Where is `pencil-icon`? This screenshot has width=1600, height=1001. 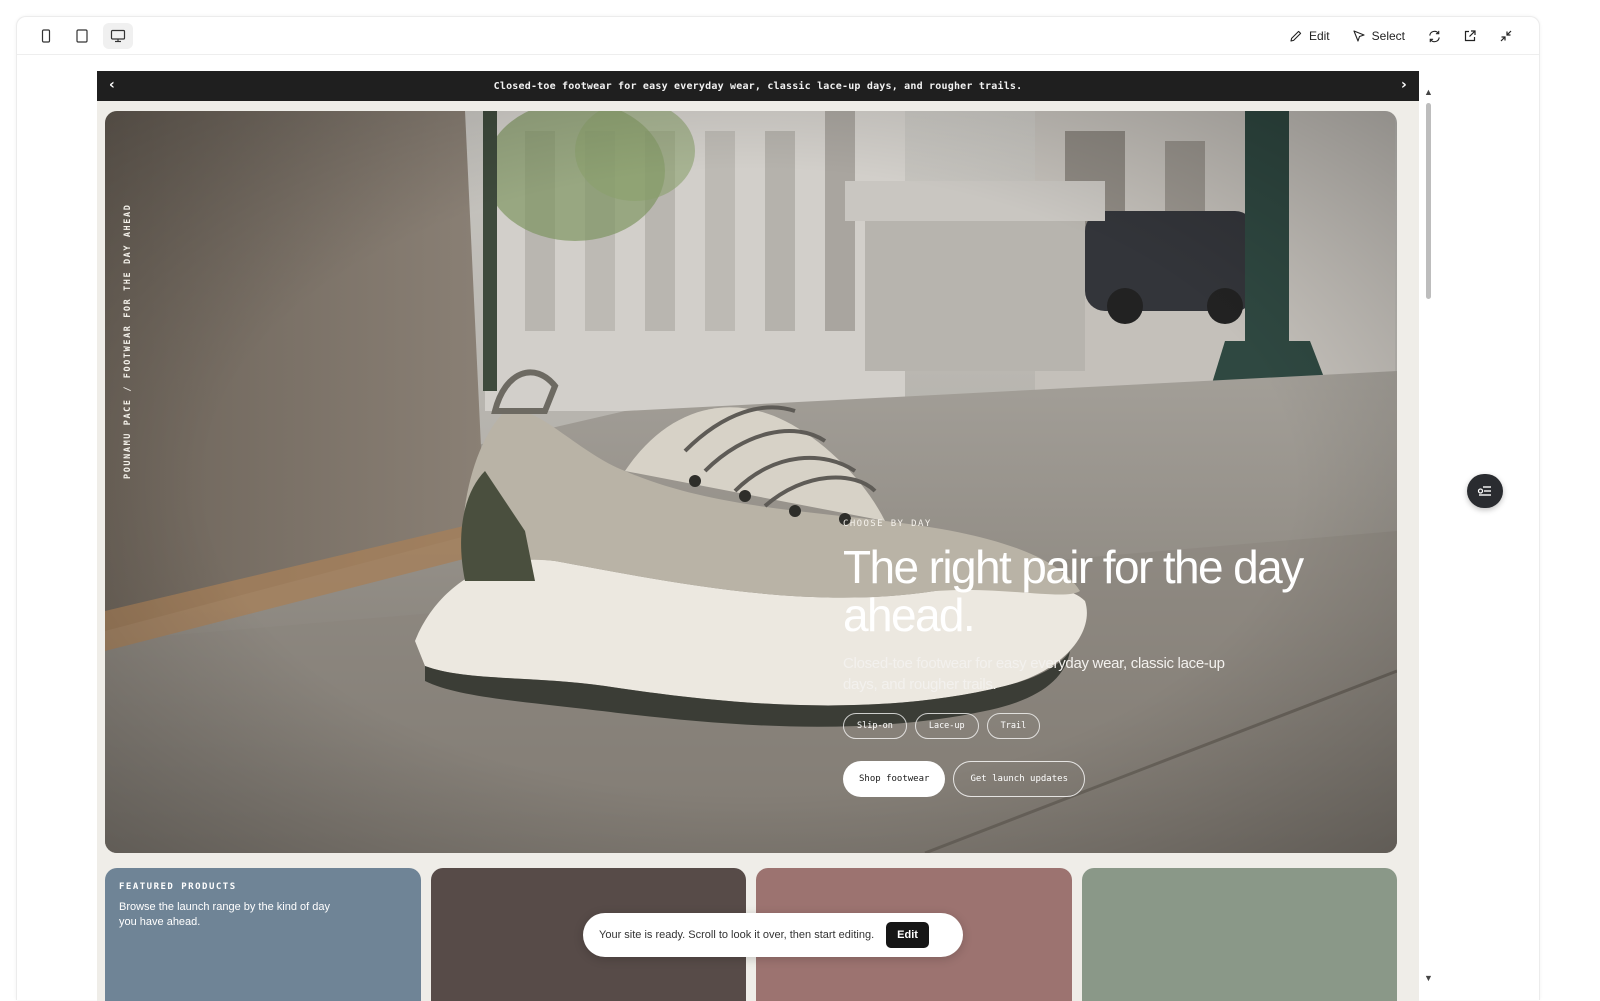
pencil-icon is located at coordinates (1296, 36).